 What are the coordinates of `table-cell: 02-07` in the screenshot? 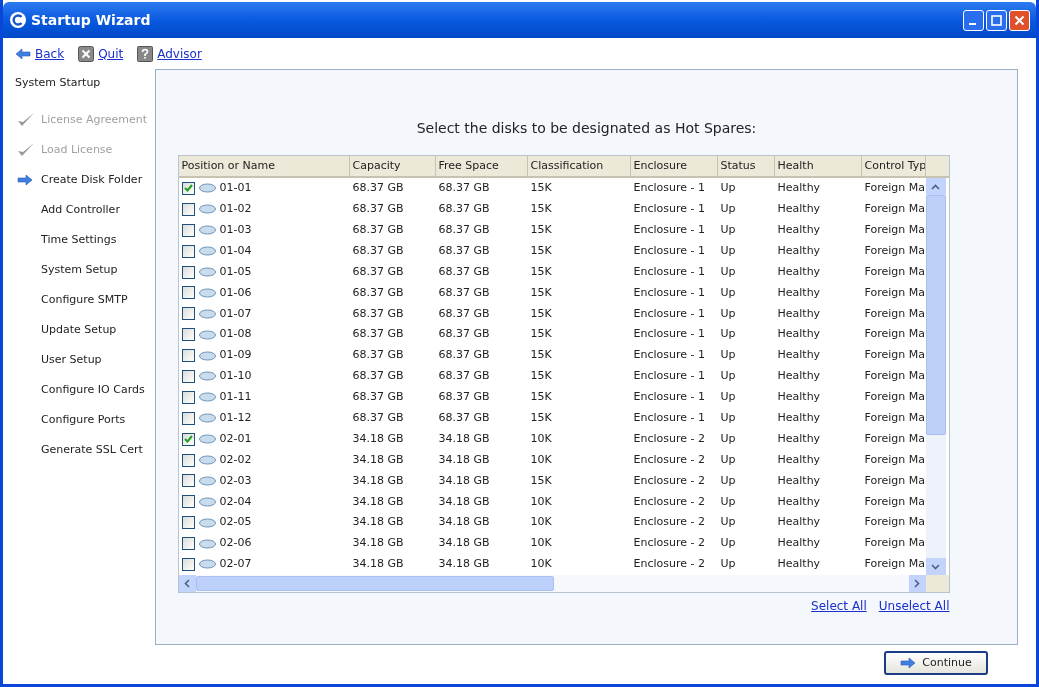 It's located at (235, 564).